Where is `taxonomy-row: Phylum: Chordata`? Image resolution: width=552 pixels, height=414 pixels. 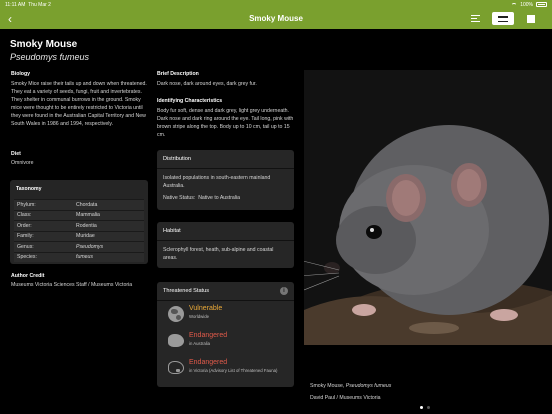 taxonomy-row: Phylum: Chordata is located at coordinates (79, 204).